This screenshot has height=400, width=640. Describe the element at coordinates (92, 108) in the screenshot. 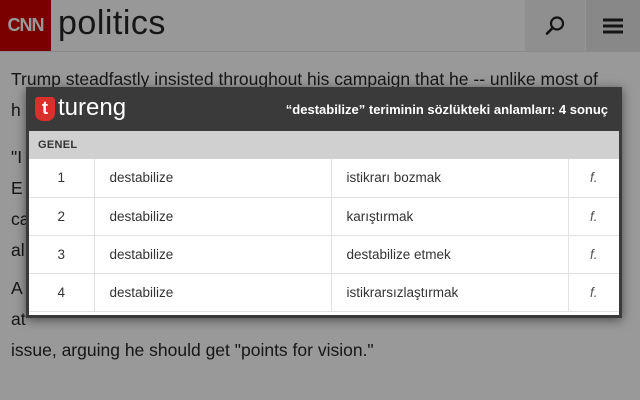

I see `tureng-brand: tureng` at that location.